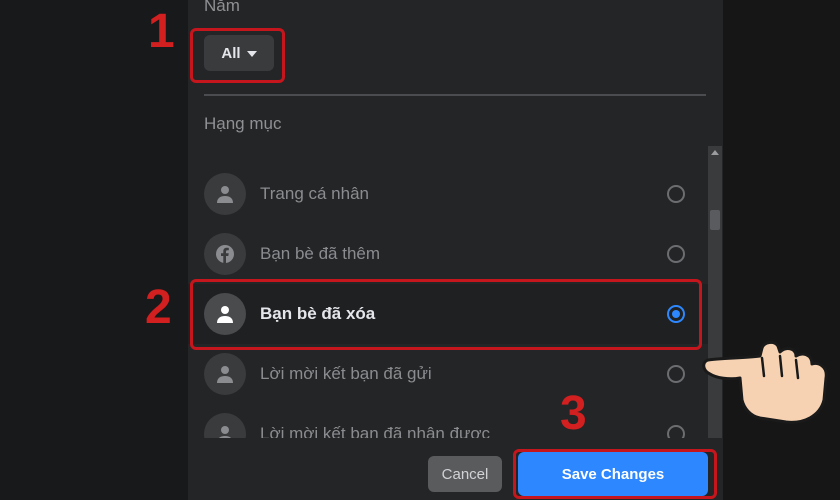  Describe the element at coordinates (615, 474) in the screenshot. I see `highlight-box-save` at that location.